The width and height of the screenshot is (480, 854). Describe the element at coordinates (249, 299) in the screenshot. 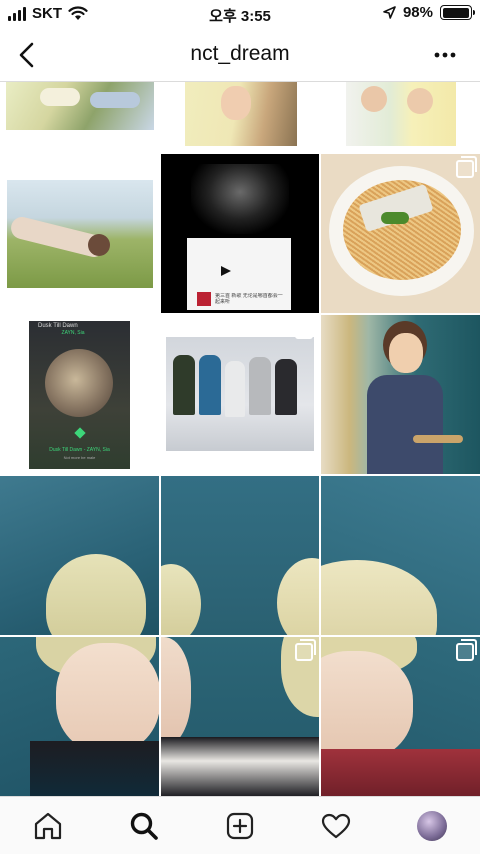

I see `player-caption: 第三首 新歌 无论是哪首都会一起来听` at that location.